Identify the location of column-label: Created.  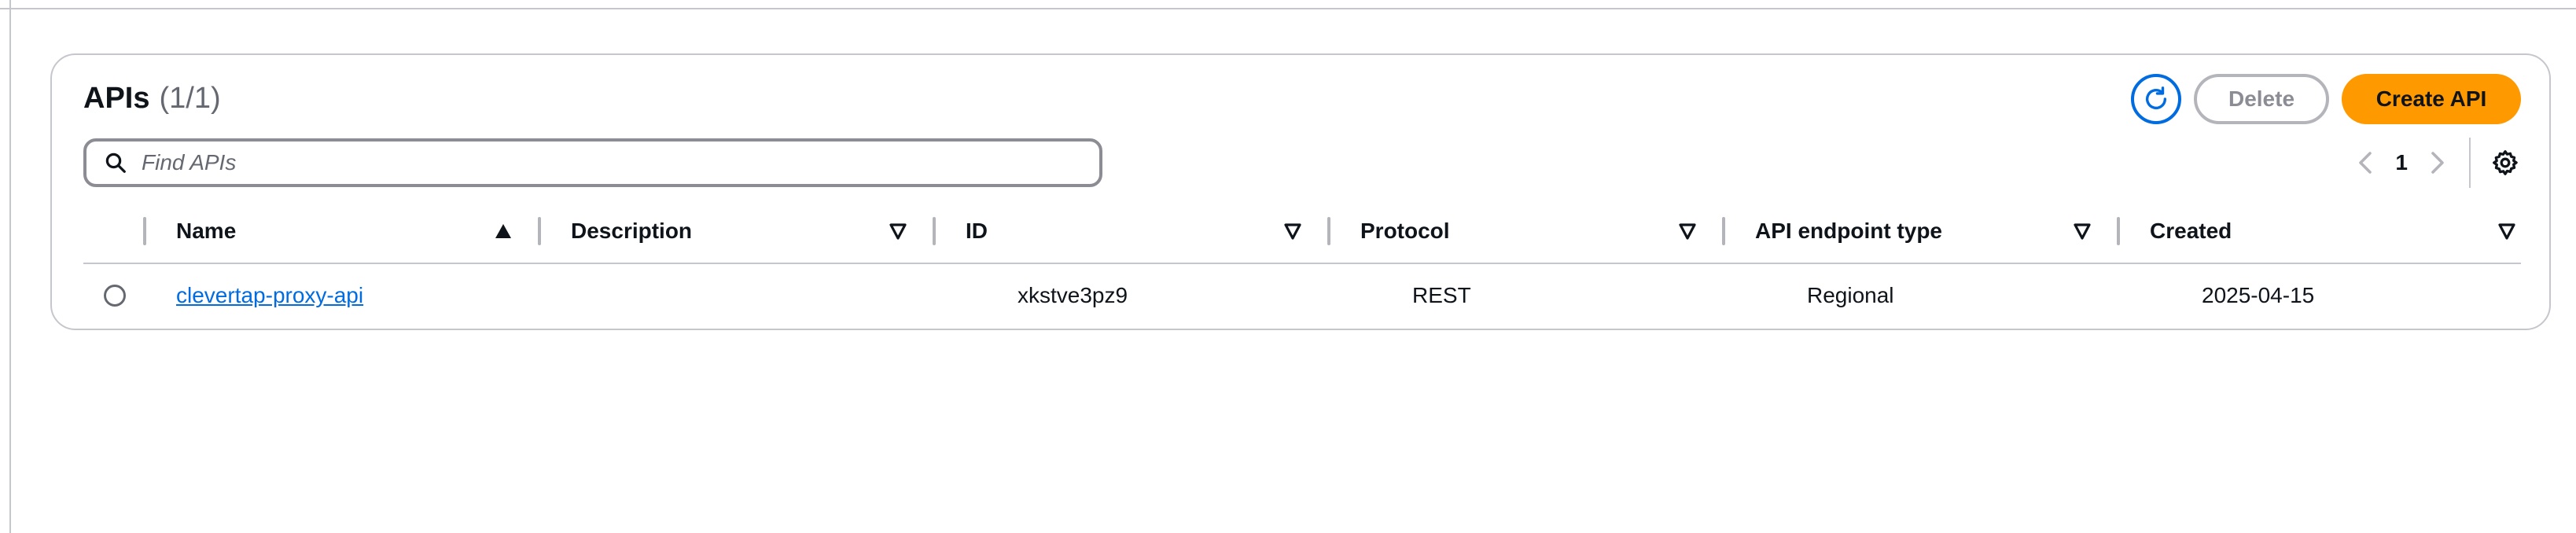
(2191, 231).